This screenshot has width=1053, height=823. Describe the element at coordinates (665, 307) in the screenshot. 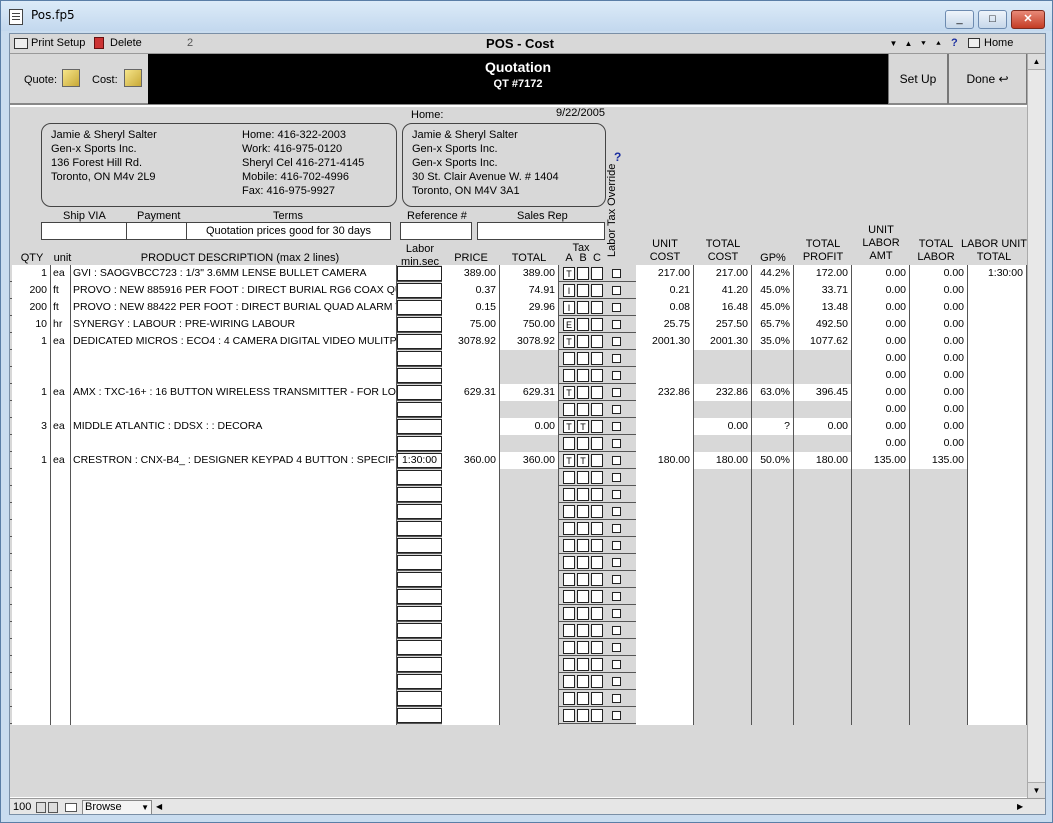

I see `cell-ucost: 0.08` at that location.